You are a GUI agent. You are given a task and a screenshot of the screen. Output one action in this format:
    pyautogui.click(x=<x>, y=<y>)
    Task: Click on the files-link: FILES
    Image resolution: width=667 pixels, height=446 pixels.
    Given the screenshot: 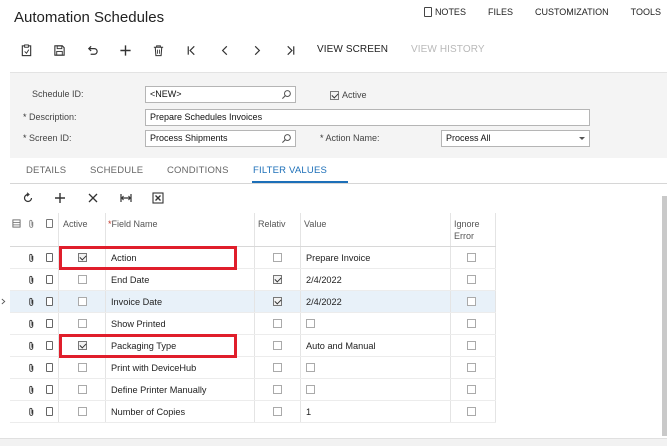 What is the action you would take?
    pyautogui.click(x=500, y=12)
    